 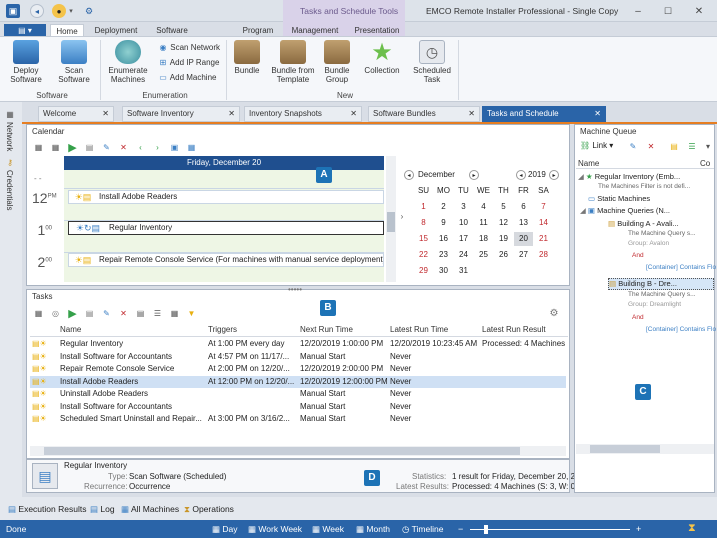 I want to click on calendar-day: 20, so click(x=523, y=239).